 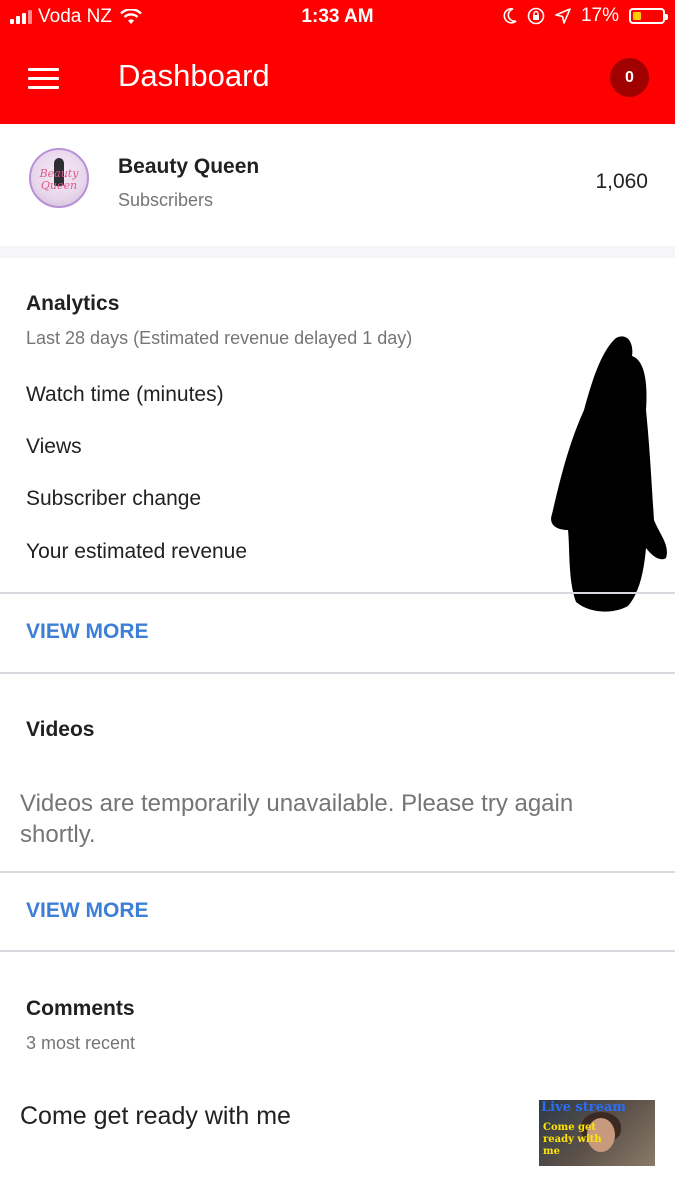 What do you see at coordinates (125, 394) in the screenshot?
I see `metric-watch-time: Watch time (minutes)` at bounding box center [125, 394].